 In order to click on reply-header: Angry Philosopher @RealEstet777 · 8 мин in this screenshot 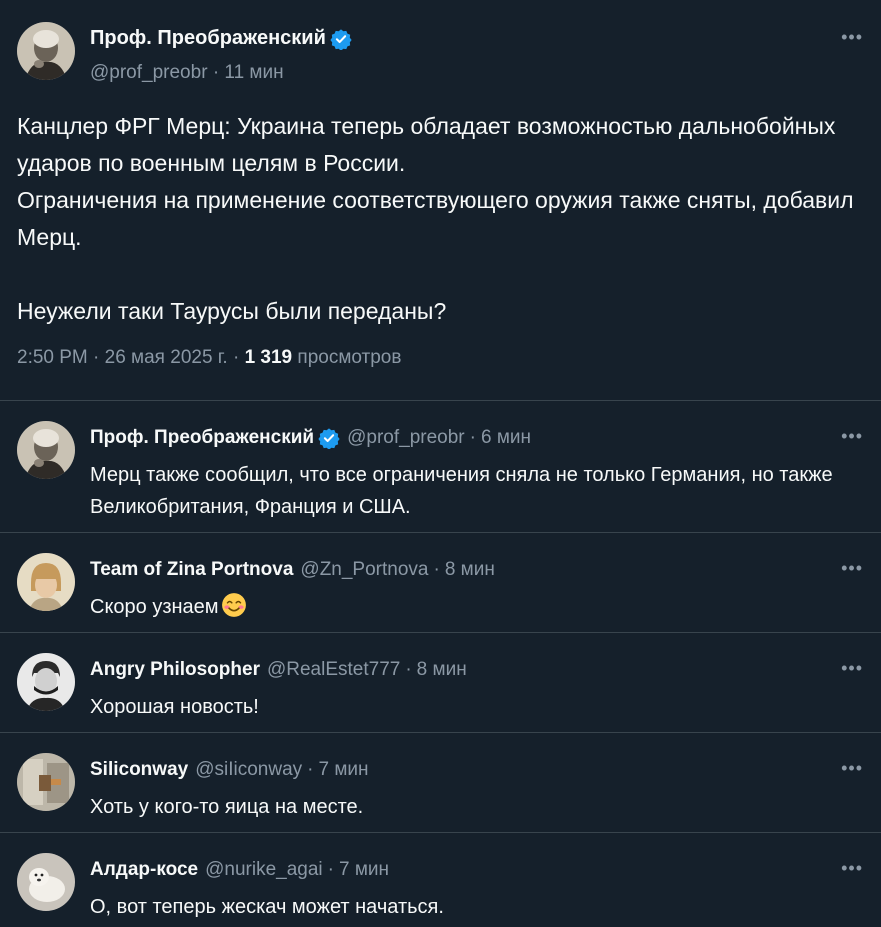, I will do `click(278, 670)`.